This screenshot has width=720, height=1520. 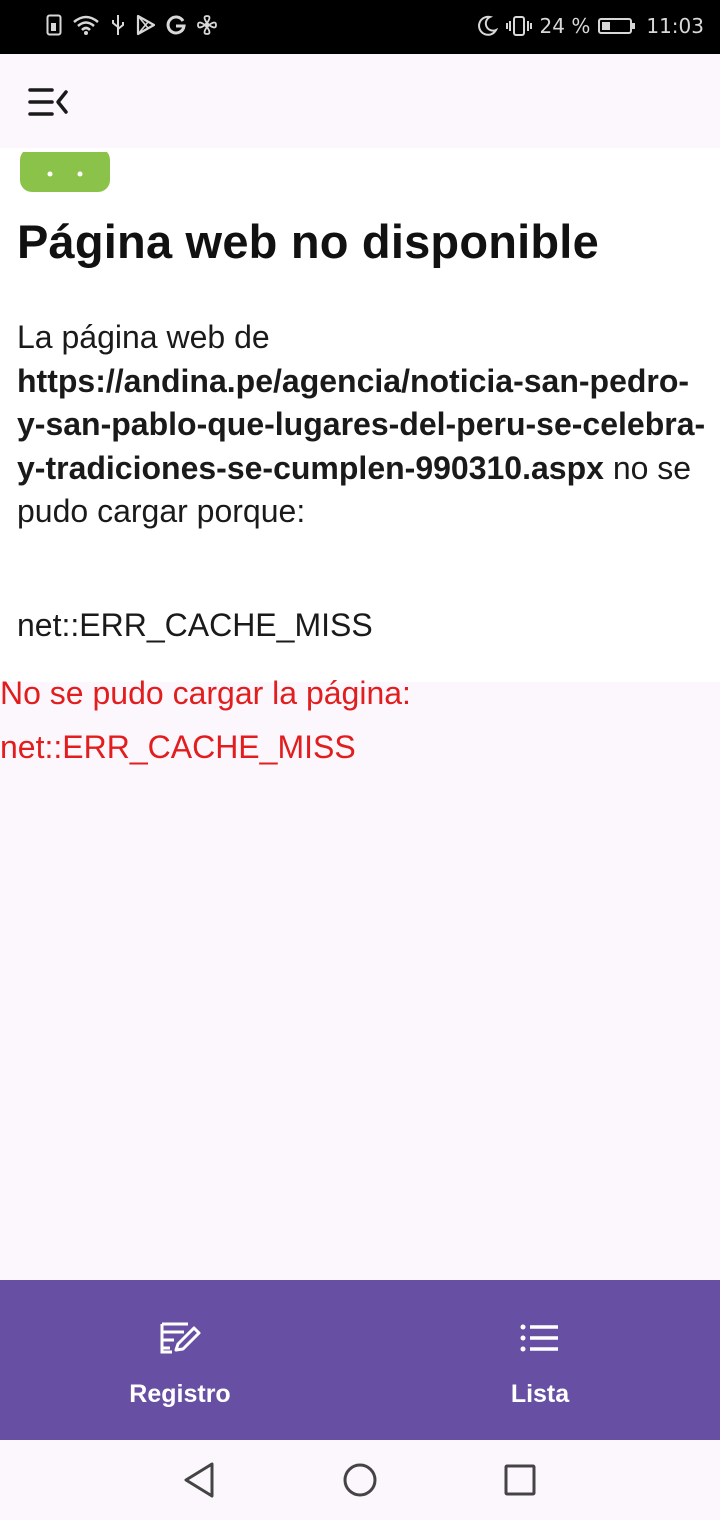 What do you see at coordinates (176, 25) in the screenshot?
I see `google-icon` at bounding box center [176, 25].